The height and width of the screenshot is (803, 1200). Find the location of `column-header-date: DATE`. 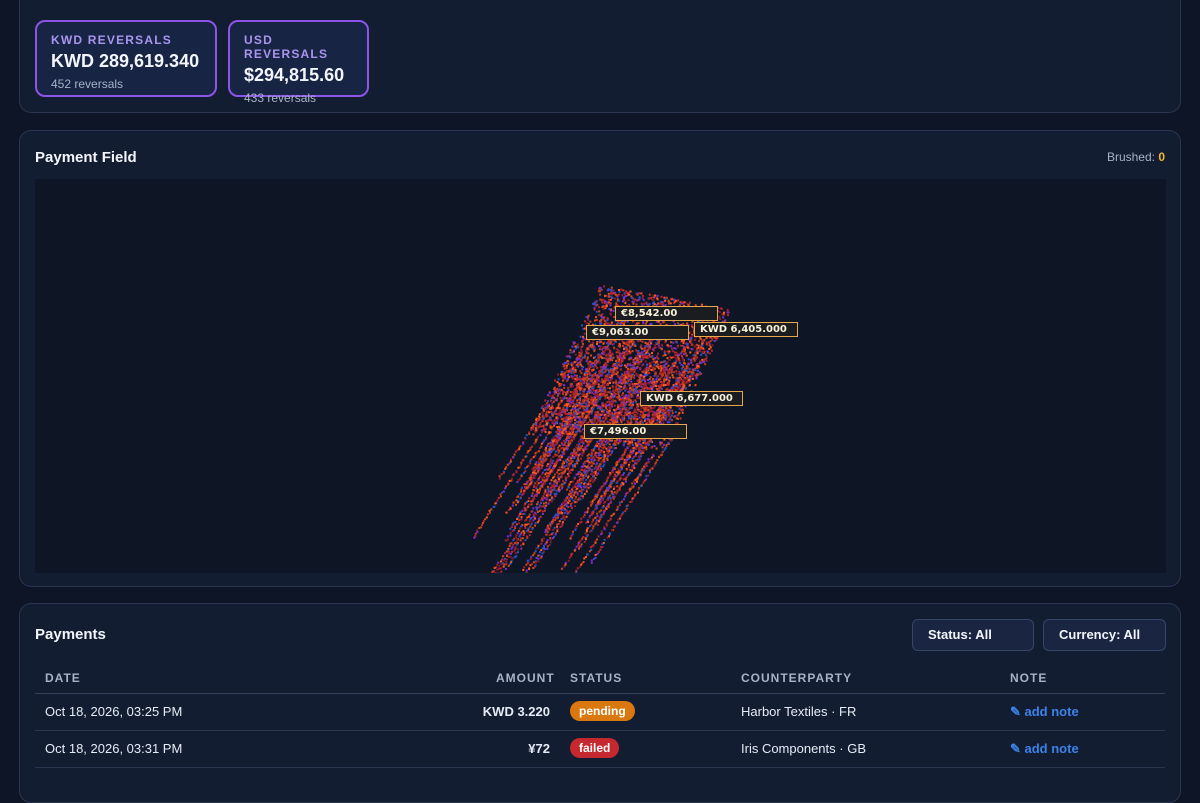

column-header-date: DATE is located at coordinates (63, 678).